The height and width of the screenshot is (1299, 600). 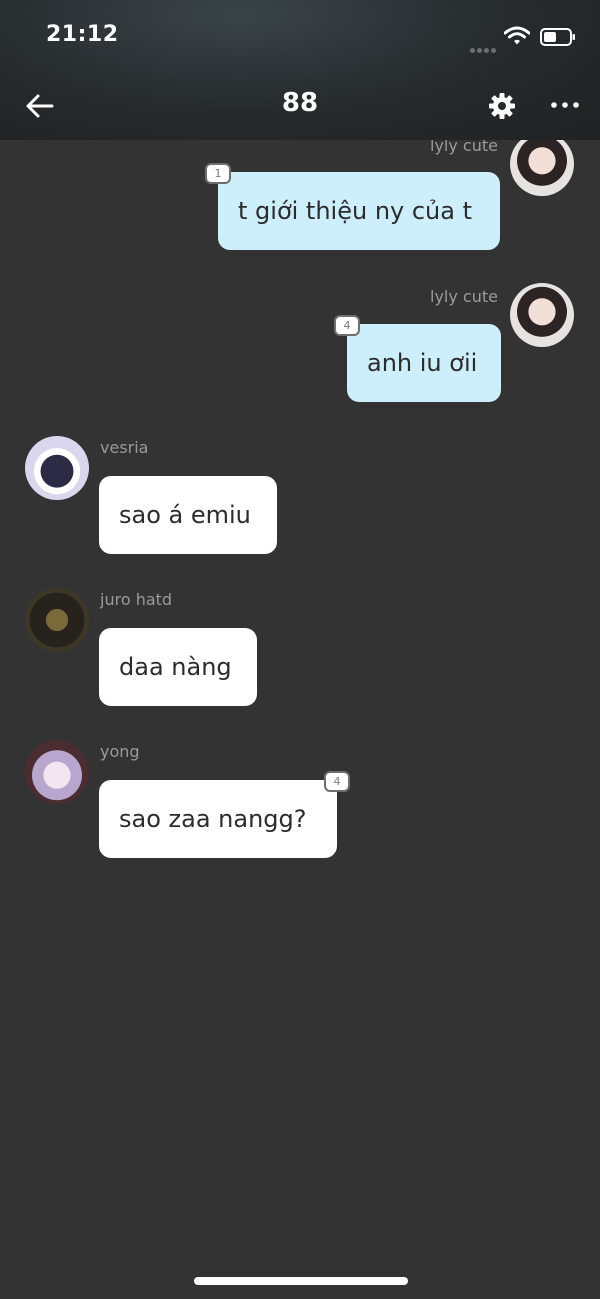 I want to click on message-bubble: daa nàng, so click(x=178, y=667).